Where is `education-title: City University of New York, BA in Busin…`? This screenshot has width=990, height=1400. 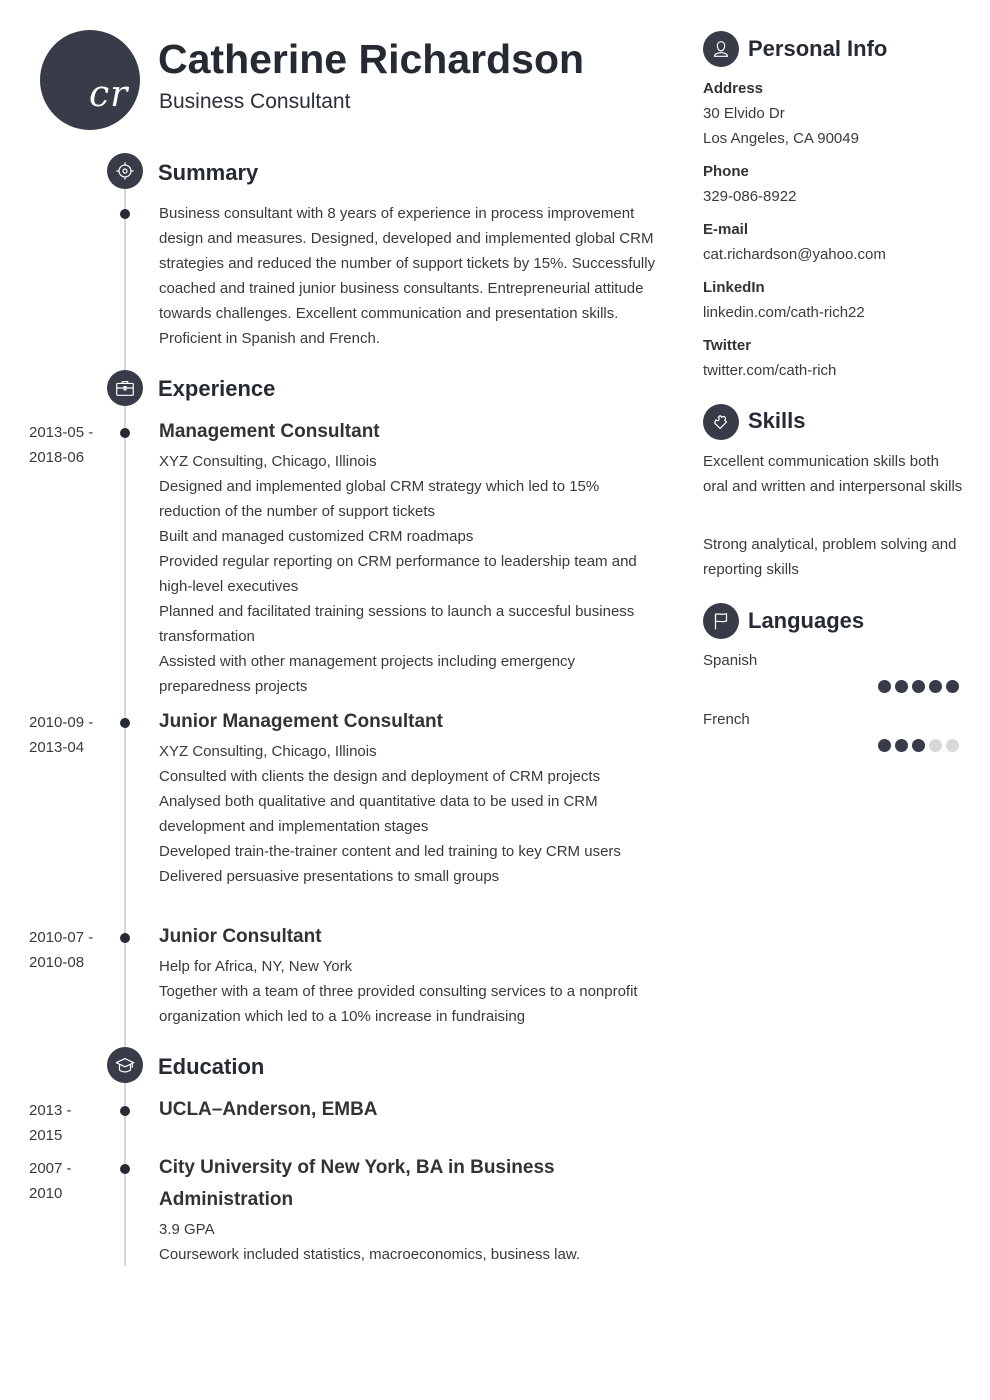 education-title: City University of New York, BA in Busin… is located at coordinates (357, 1183).